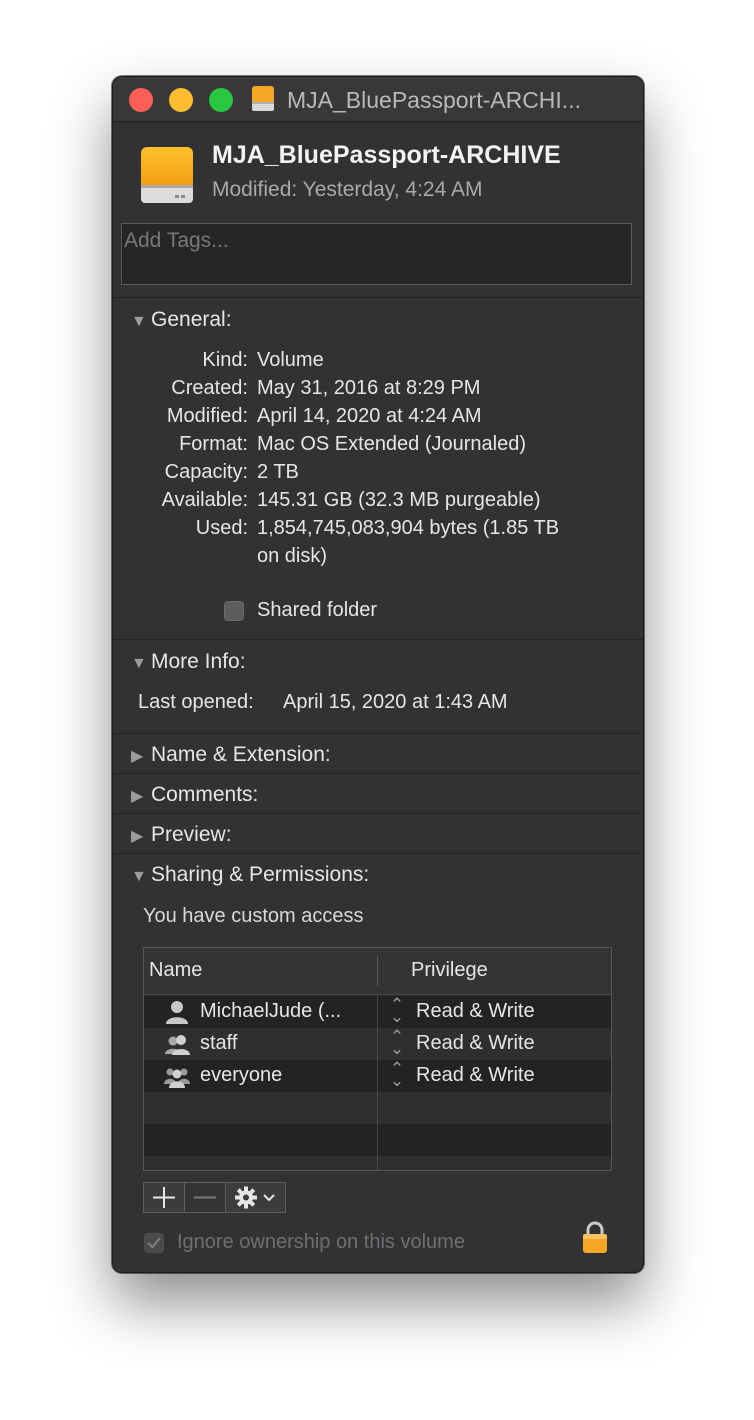 The image size is (754, 1420). Describe the element at coordinates (177, 1045) in the screenshot. I see `group-icon` at that location.